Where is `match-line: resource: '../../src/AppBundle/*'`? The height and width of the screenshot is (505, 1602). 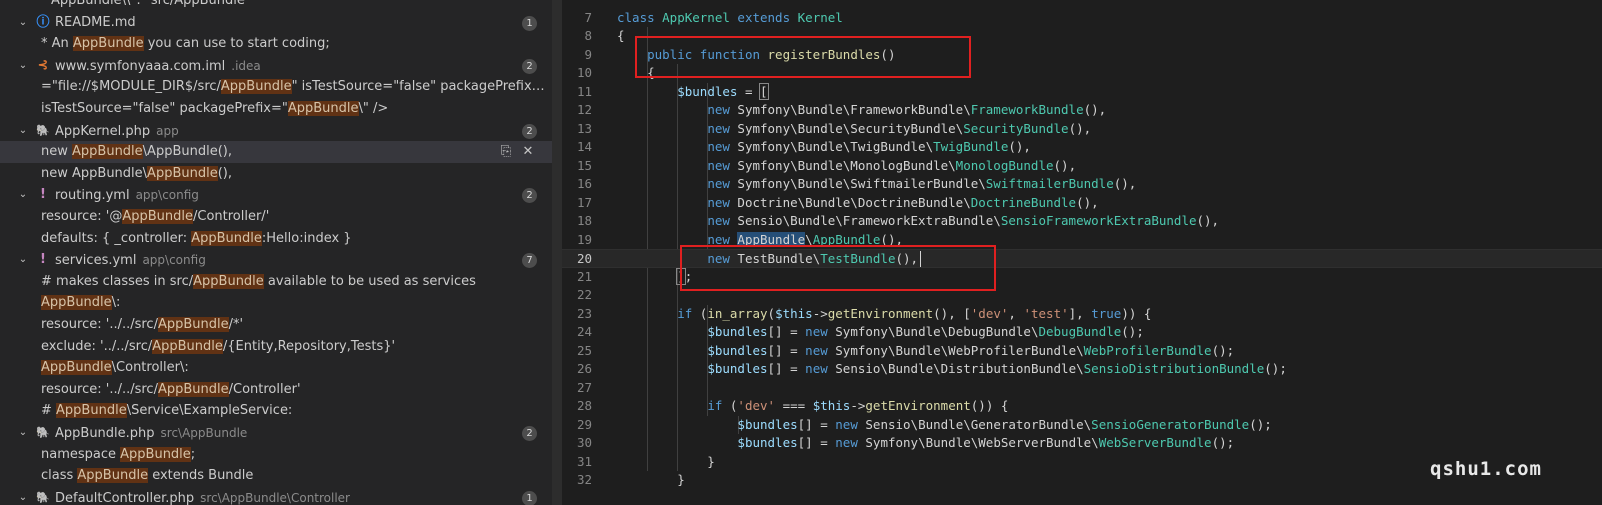 match-line: resource: '../../src/AppBundle/*' is located at coordinates (276, 325).